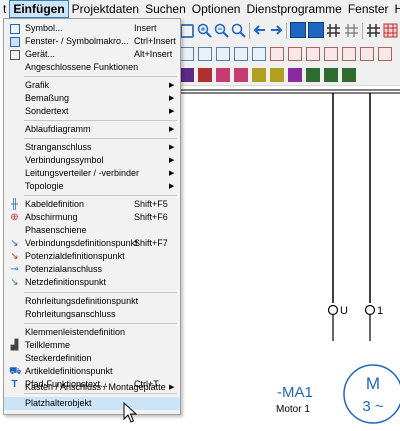  Describe the element at coordinates (92, 301) in the screenshot. I see `menu-item-rohrleitungsdefinitionspunkt: Rohrleitungsdefinitionspunkt` at that location.